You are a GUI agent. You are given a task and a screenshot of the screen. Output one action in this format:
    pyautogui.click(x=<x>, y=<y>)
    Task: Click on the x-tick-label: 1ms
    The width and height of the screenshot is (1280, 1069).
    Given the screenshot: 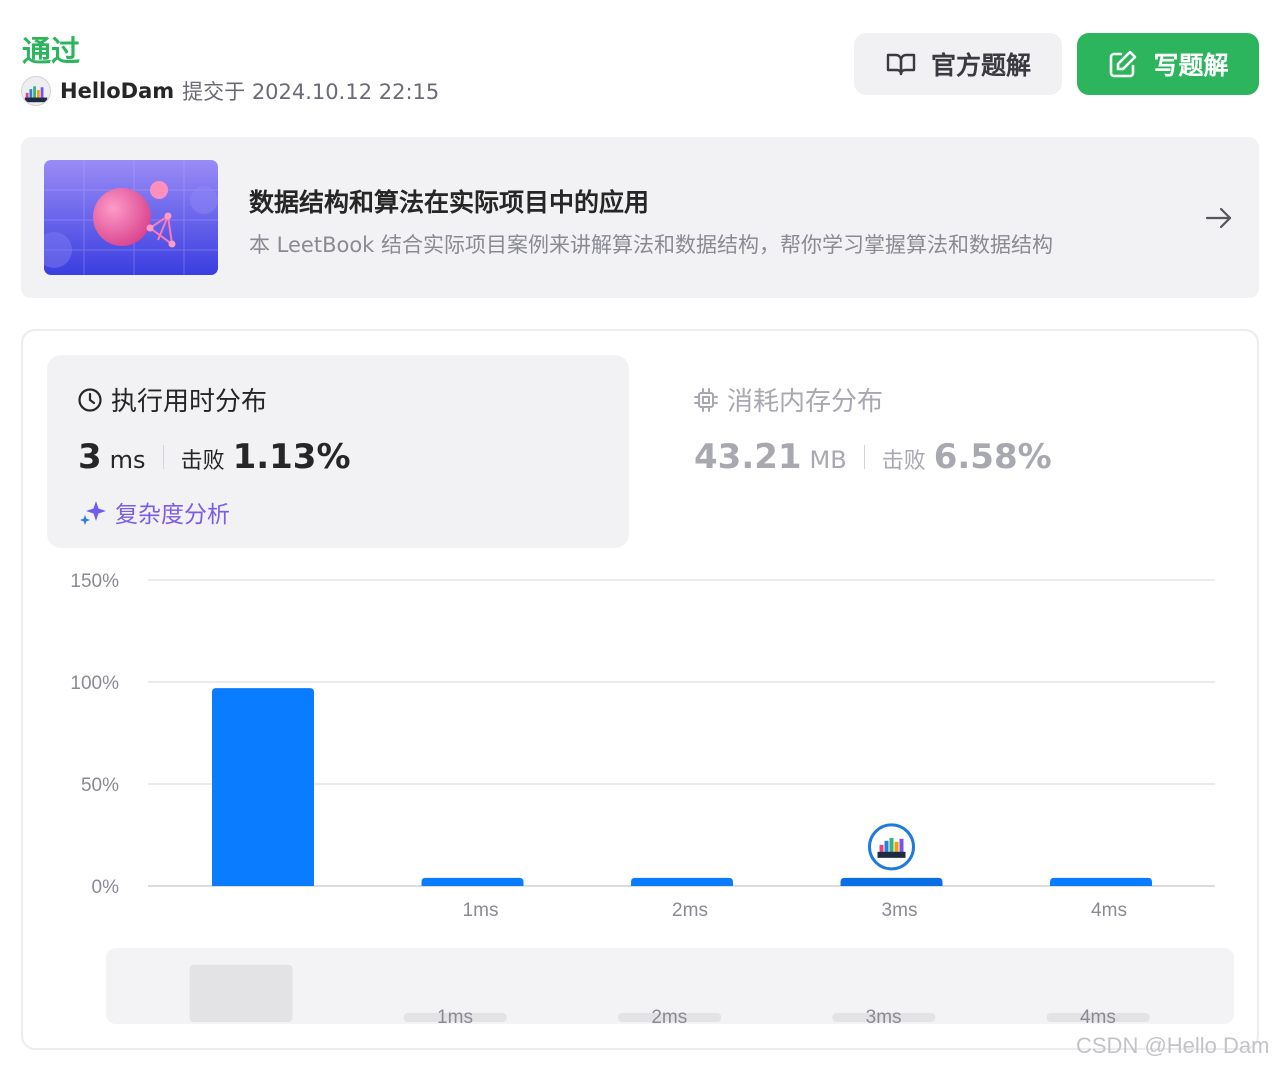 What is the action you would take?
    pyautogui.click(x=481, y=910)
    